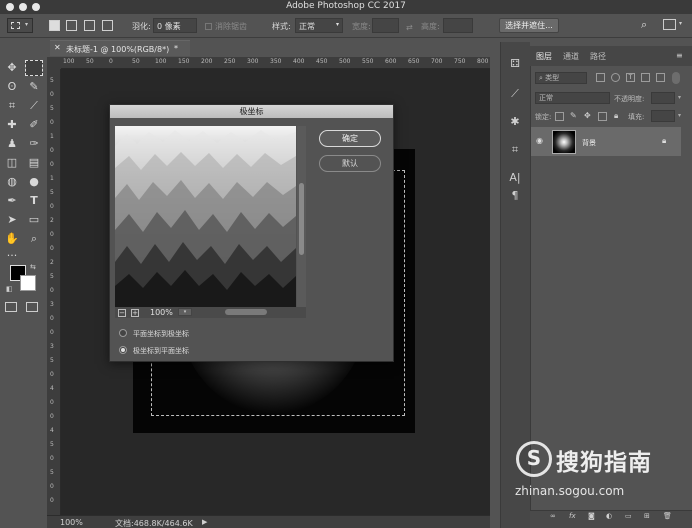  Describe the element at coordinates (34, 201) in the screenshot. I see `type-tool-icon: T` at that location.